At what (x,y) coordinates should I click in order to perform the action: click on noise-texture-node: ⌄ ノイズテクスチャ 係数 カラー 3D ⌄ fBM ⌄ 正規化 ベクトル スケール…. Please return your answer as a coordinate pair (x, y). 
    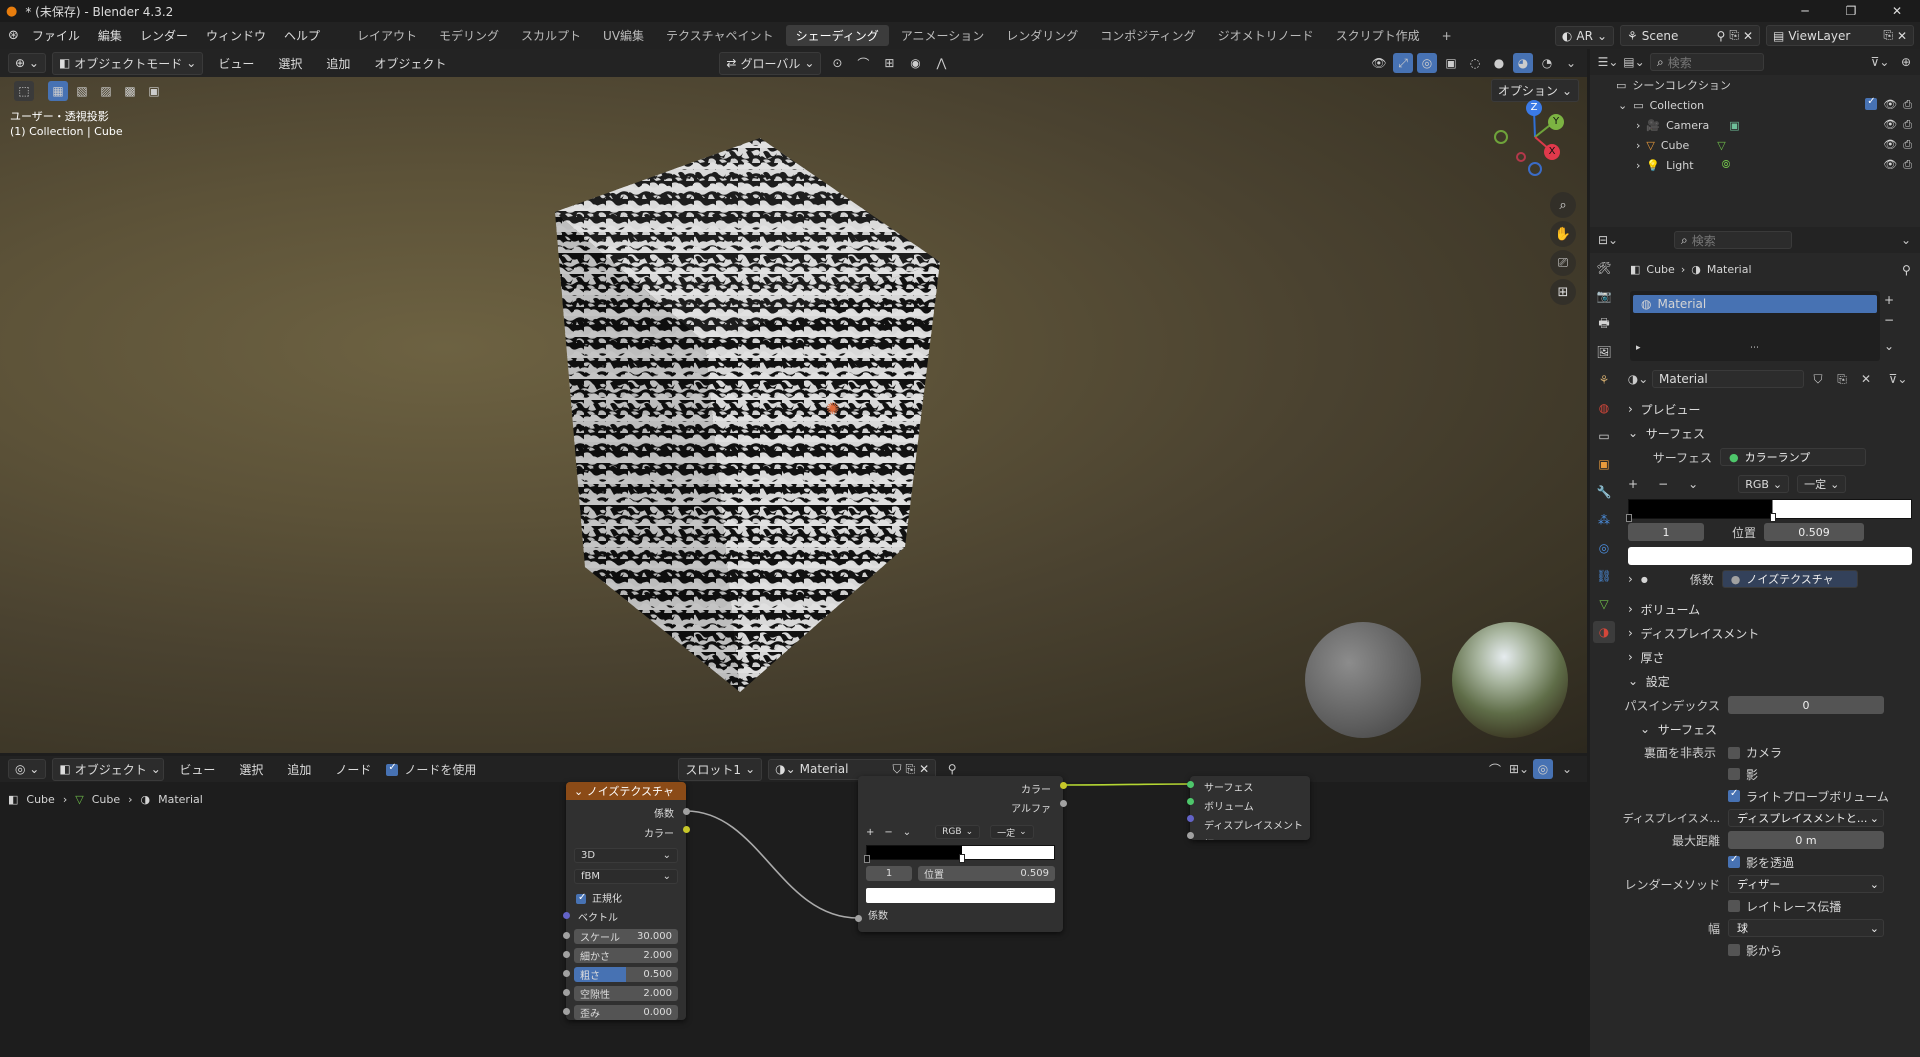
    Looking at the image, I should click on (626, 901).